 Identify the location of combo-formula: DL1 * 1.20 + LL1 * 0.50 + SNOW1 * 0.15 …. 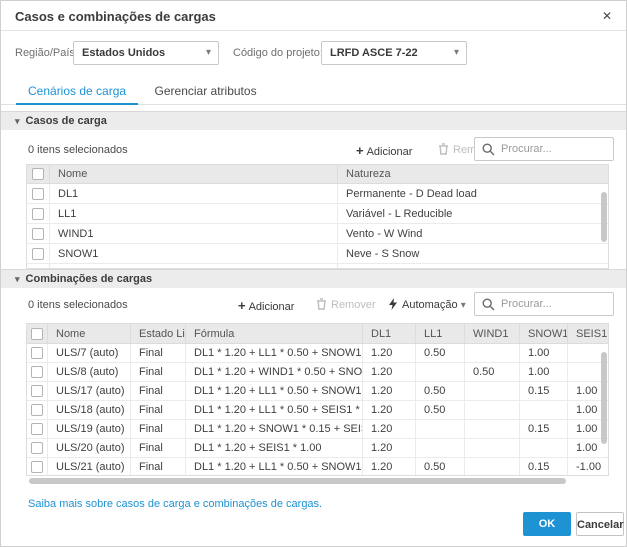
(273, 391).